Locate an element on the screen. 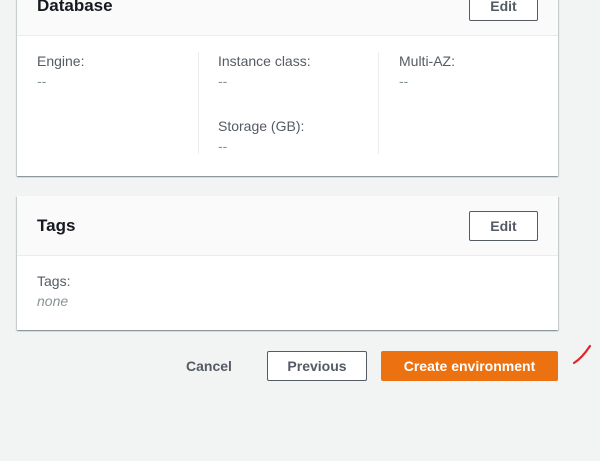 This screenshot has height=461, width=600. multi-az-value: -- is located at coordinates (404, 81).